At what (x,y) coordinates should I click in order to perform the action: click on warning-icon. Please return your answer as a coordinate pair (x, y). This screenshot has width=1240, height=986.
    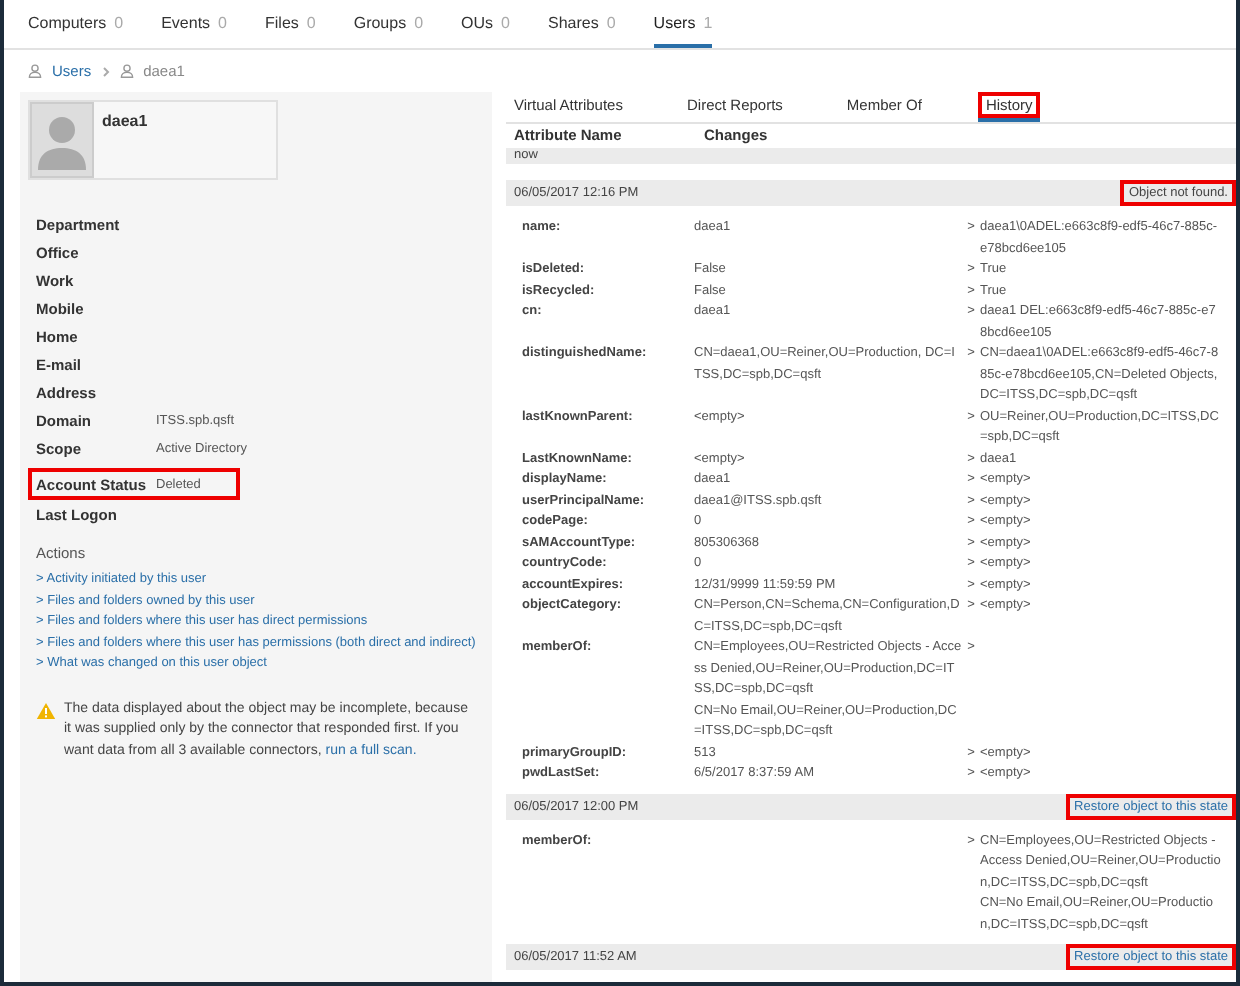
    Looking at the image, I should click on (46, 710).